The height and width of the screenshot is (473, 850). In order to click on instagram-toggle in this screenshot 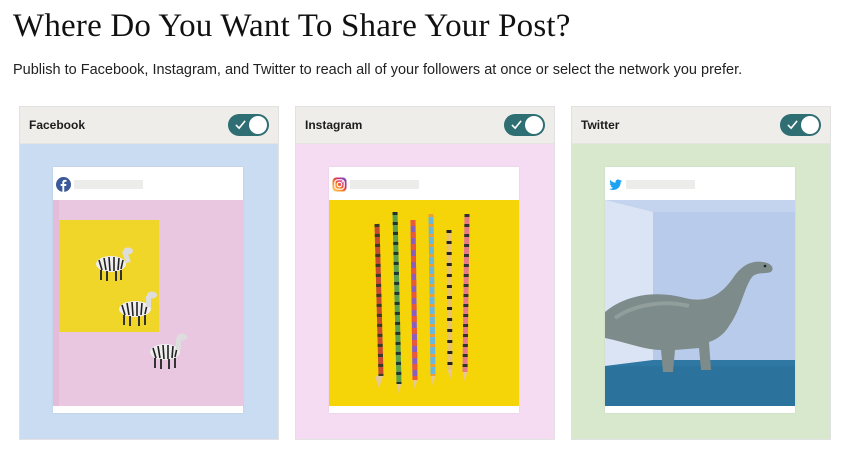, I will do `click(524, 125)`.